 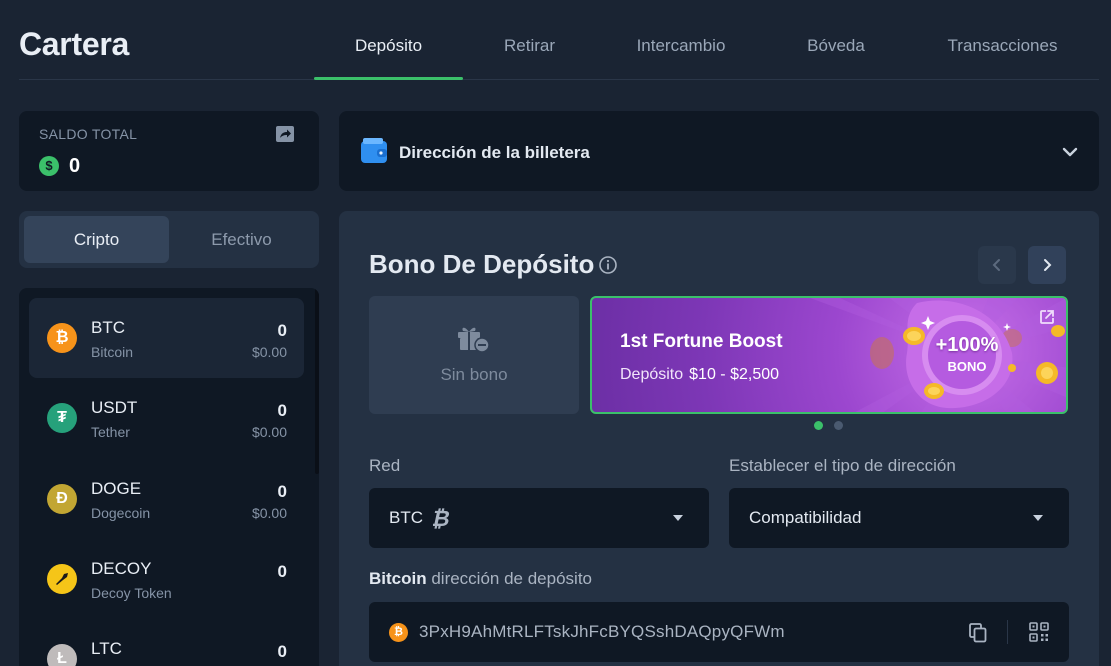 What do you see at coordinates (474, 339) in the screenshot?
I see `gift-off-icon` at bounding box center [474, 339].